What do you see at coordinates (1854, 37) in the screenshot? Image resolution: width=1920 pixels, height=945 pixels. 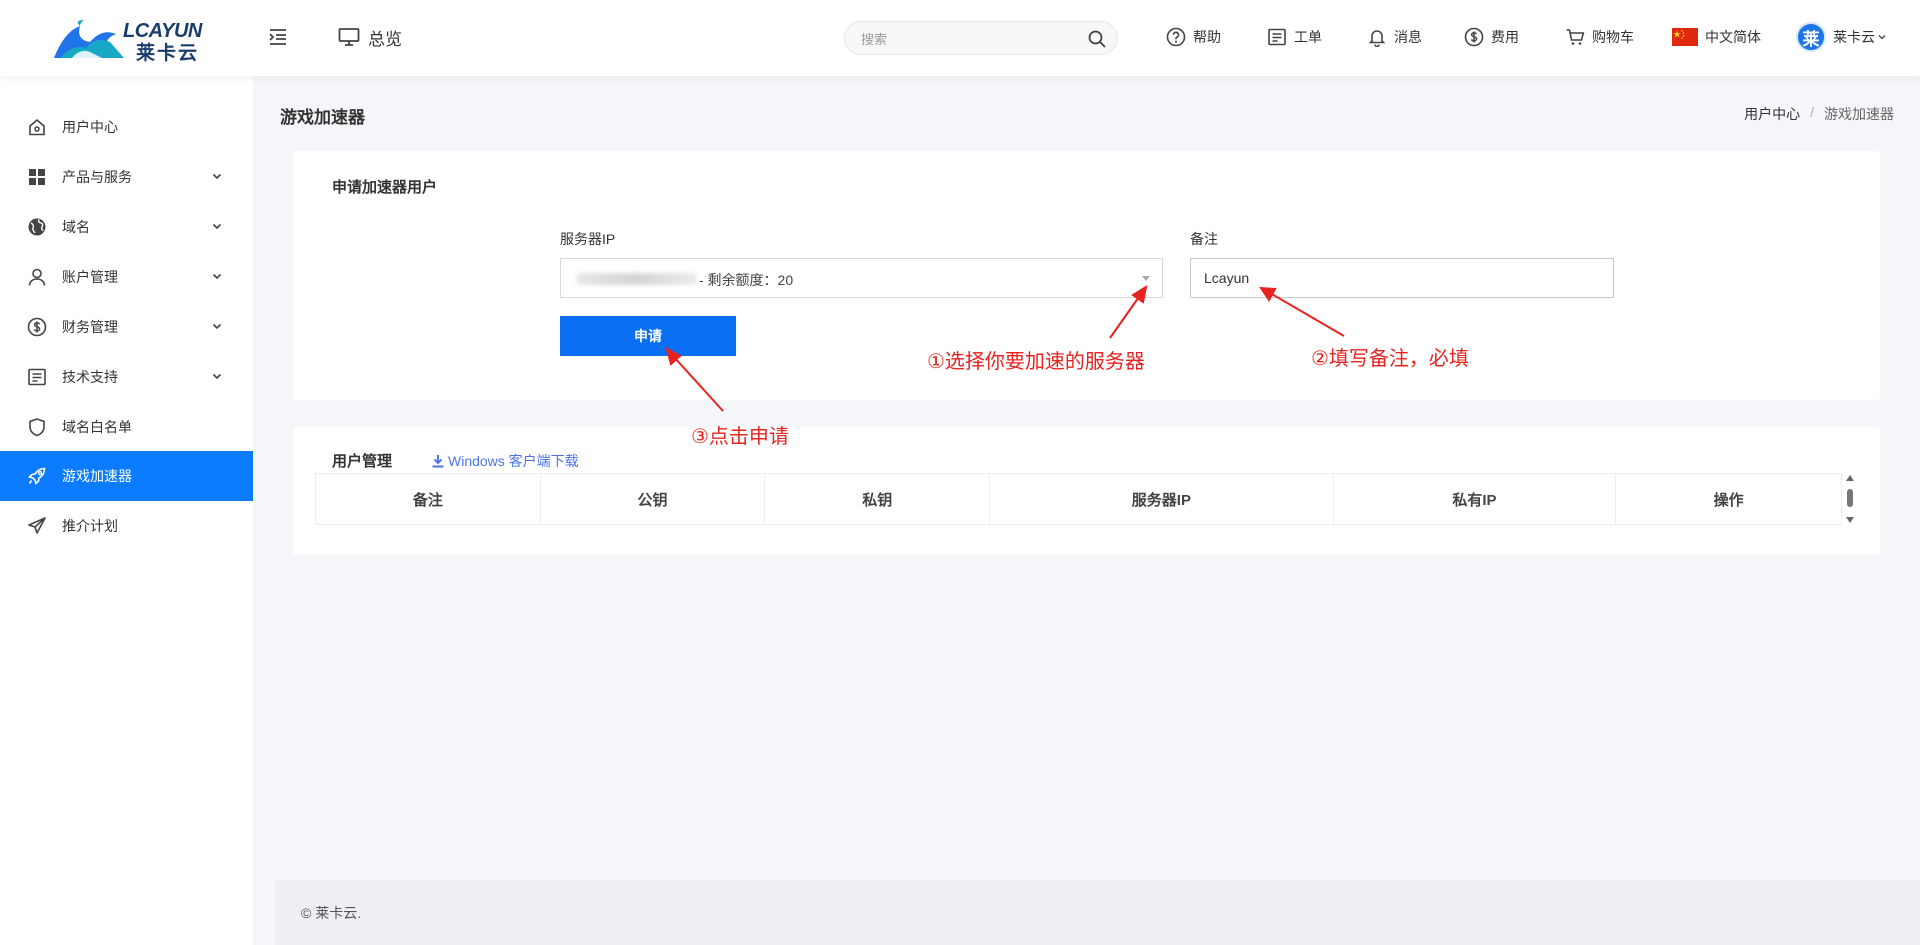 I see `user-name: 莱卡云` at bounding box center [1854, 37].